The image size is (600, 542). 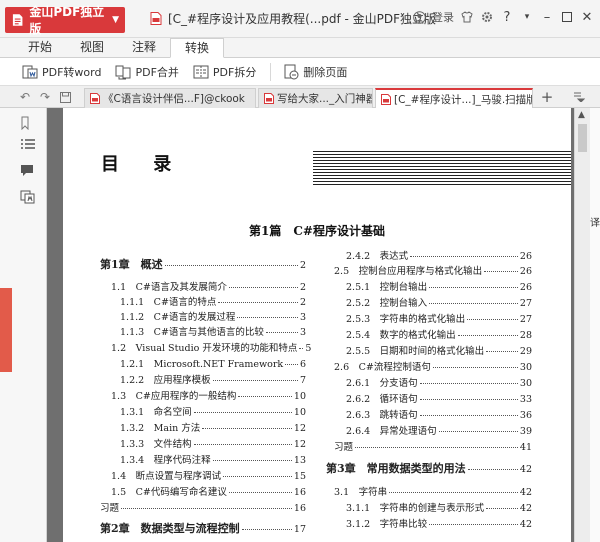 I want to click on redo-icon: ↷, so click(x=45, y=97).